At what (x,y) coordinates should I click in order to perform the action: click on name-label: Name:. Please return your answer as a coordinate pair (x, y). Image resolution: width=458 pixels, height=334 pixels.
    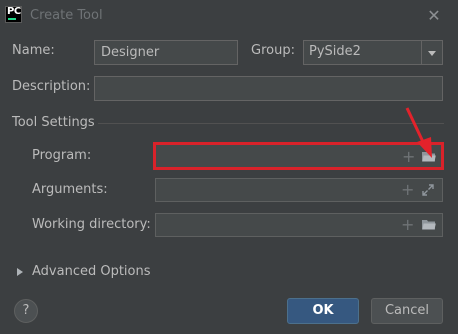
    Looking at the image, I should click on (33, 50).